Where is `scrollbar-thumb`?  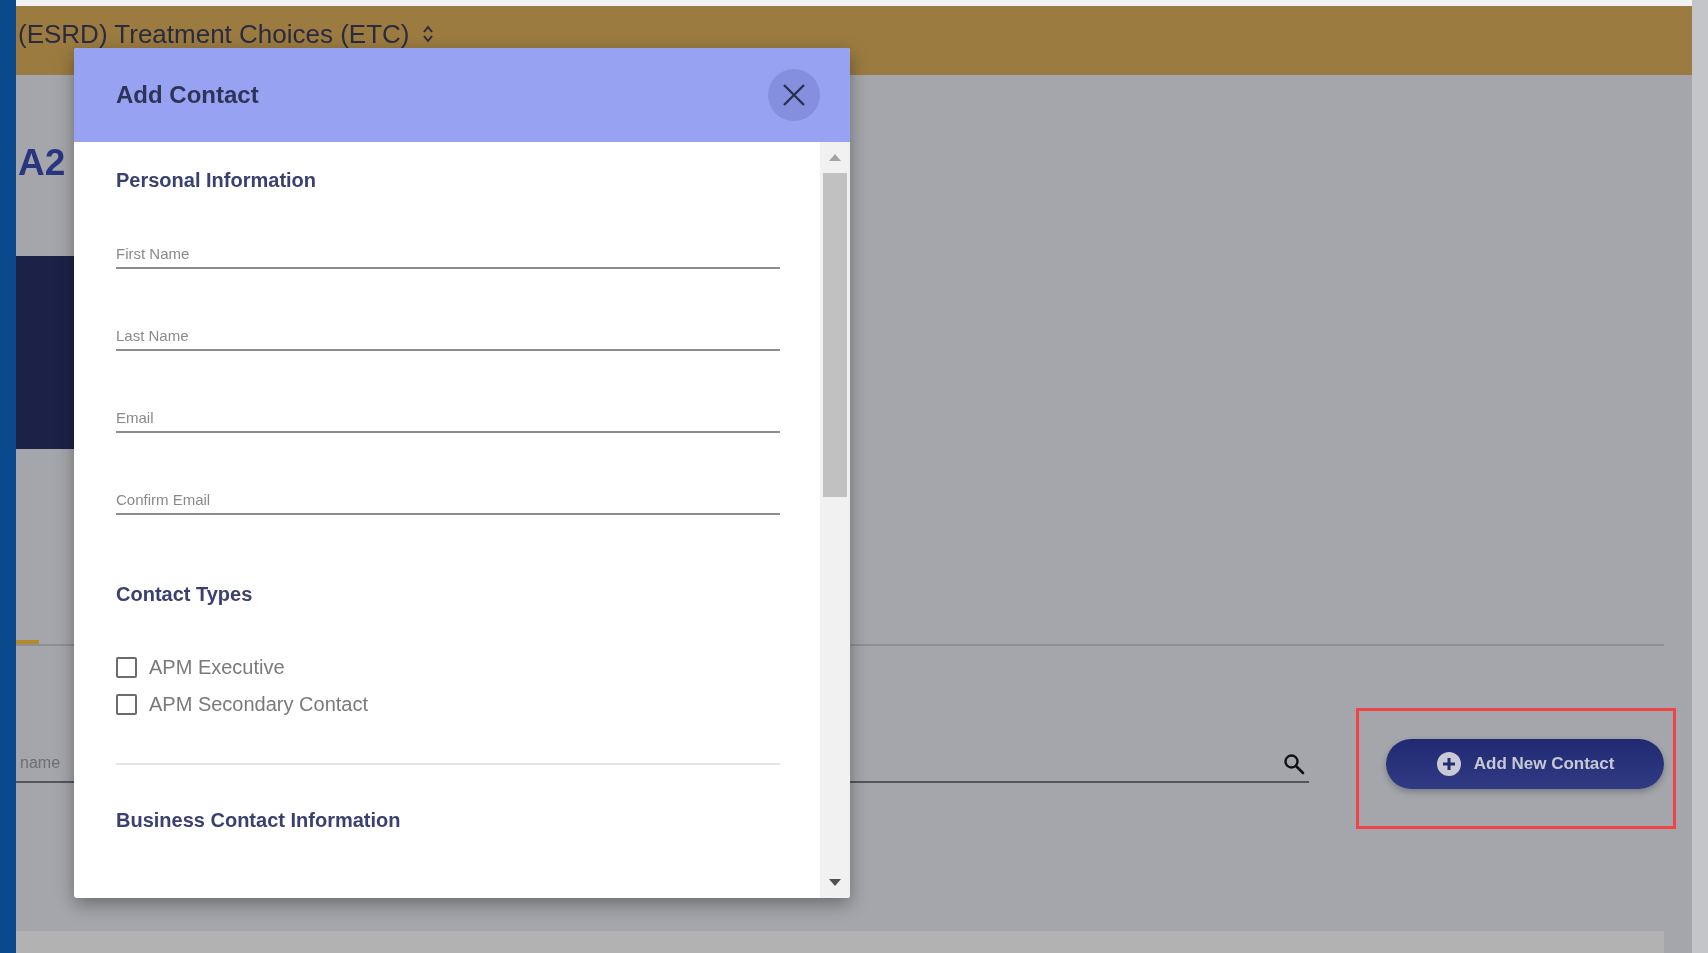
scrollbar-thumb is located at coordinates (835, 335).